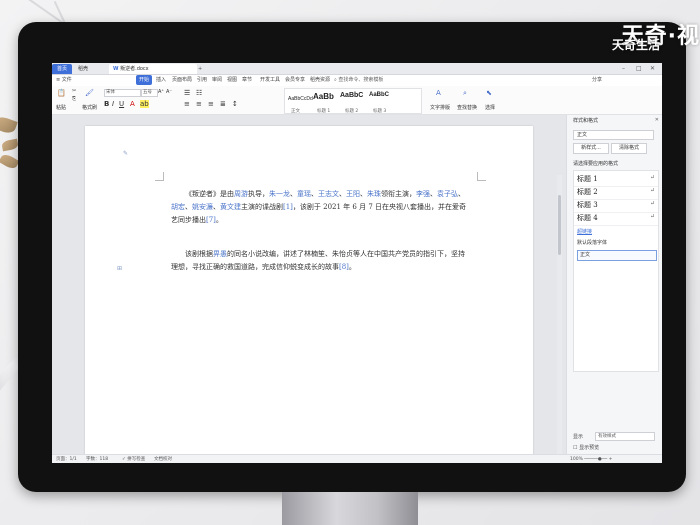 The width and height of the screenshot is (700, 525). What do you see at coordinates (465, 93) in the screenshot?
I see `find-replace-icon: ⌕` at bounding box center [465, 93].